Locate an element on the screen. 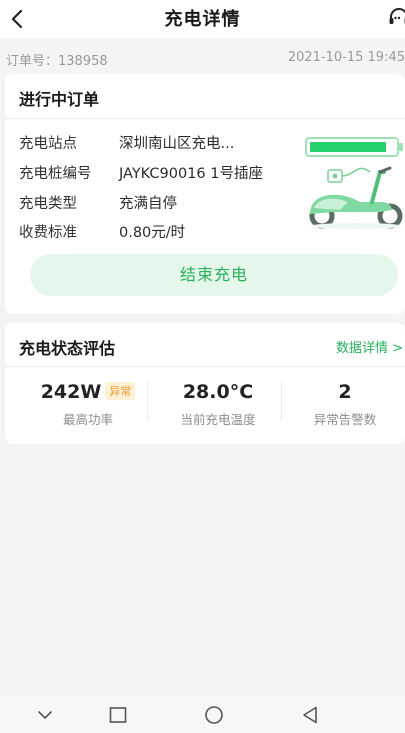  info-row-pile: 充电桩编号 JAYKC90016 1号插座 is located at coordinates (141, 172).